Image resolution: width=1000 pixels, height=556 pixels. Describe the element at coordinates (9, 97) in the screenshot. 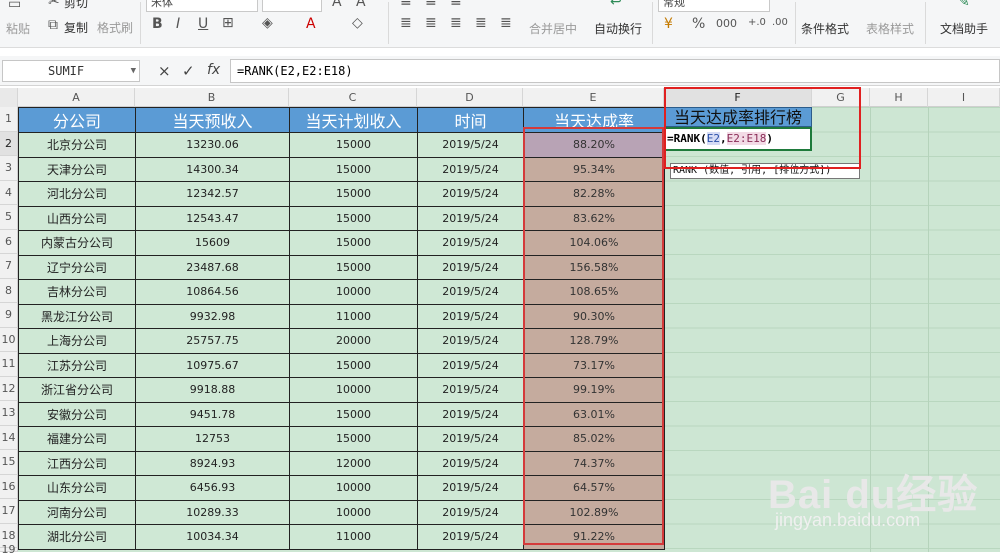

I see `select-all-corner` at that location.